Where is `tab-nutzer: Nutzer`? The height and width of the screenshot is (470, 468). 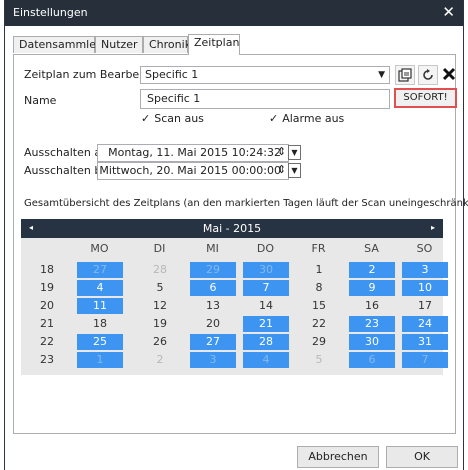
tab-nutzer: Nutzer is located at coordinates (119, 44).